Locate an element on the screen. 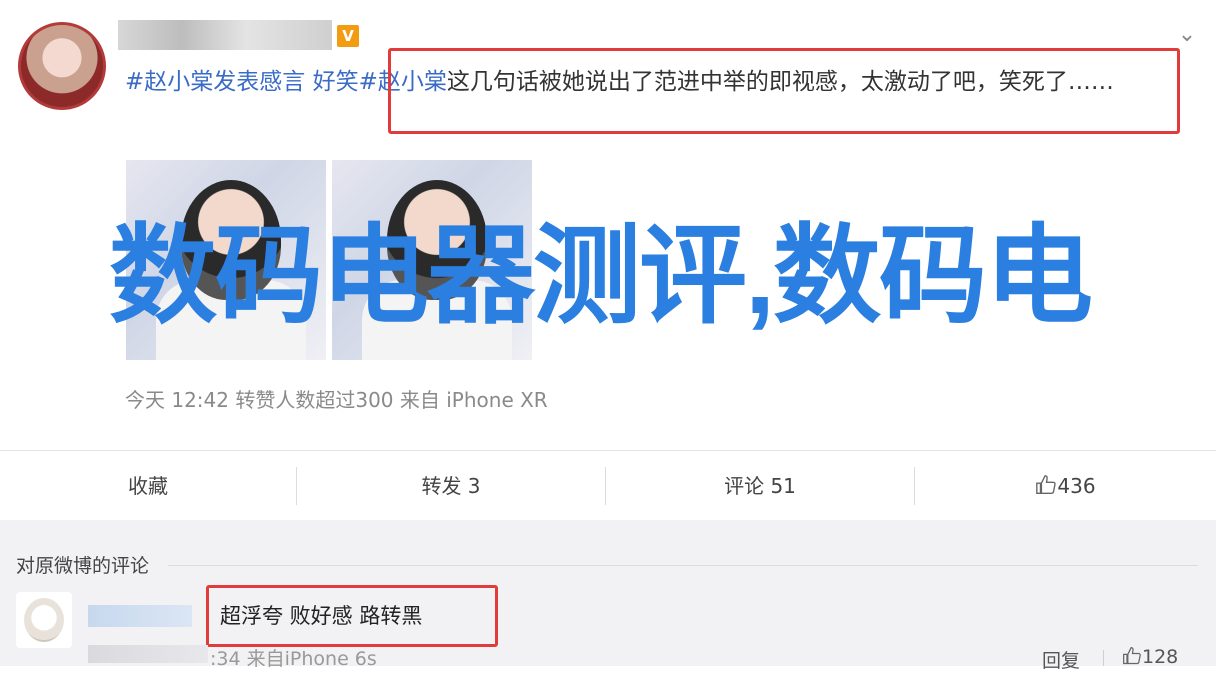 The height and width of the screenshot is (673, 1216). reply-button: 回复 is located at coordinates (1061, 659).